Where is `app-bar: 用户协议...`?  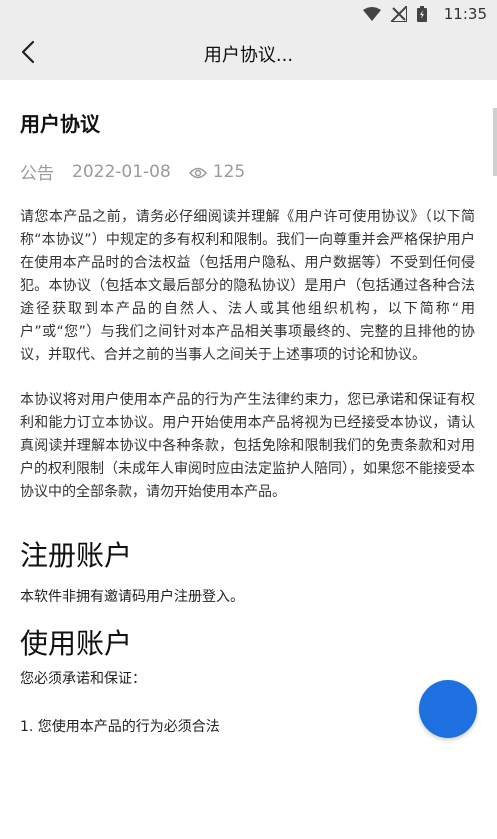 app-bar: 用户协议... is located at coordinates (248, 54).